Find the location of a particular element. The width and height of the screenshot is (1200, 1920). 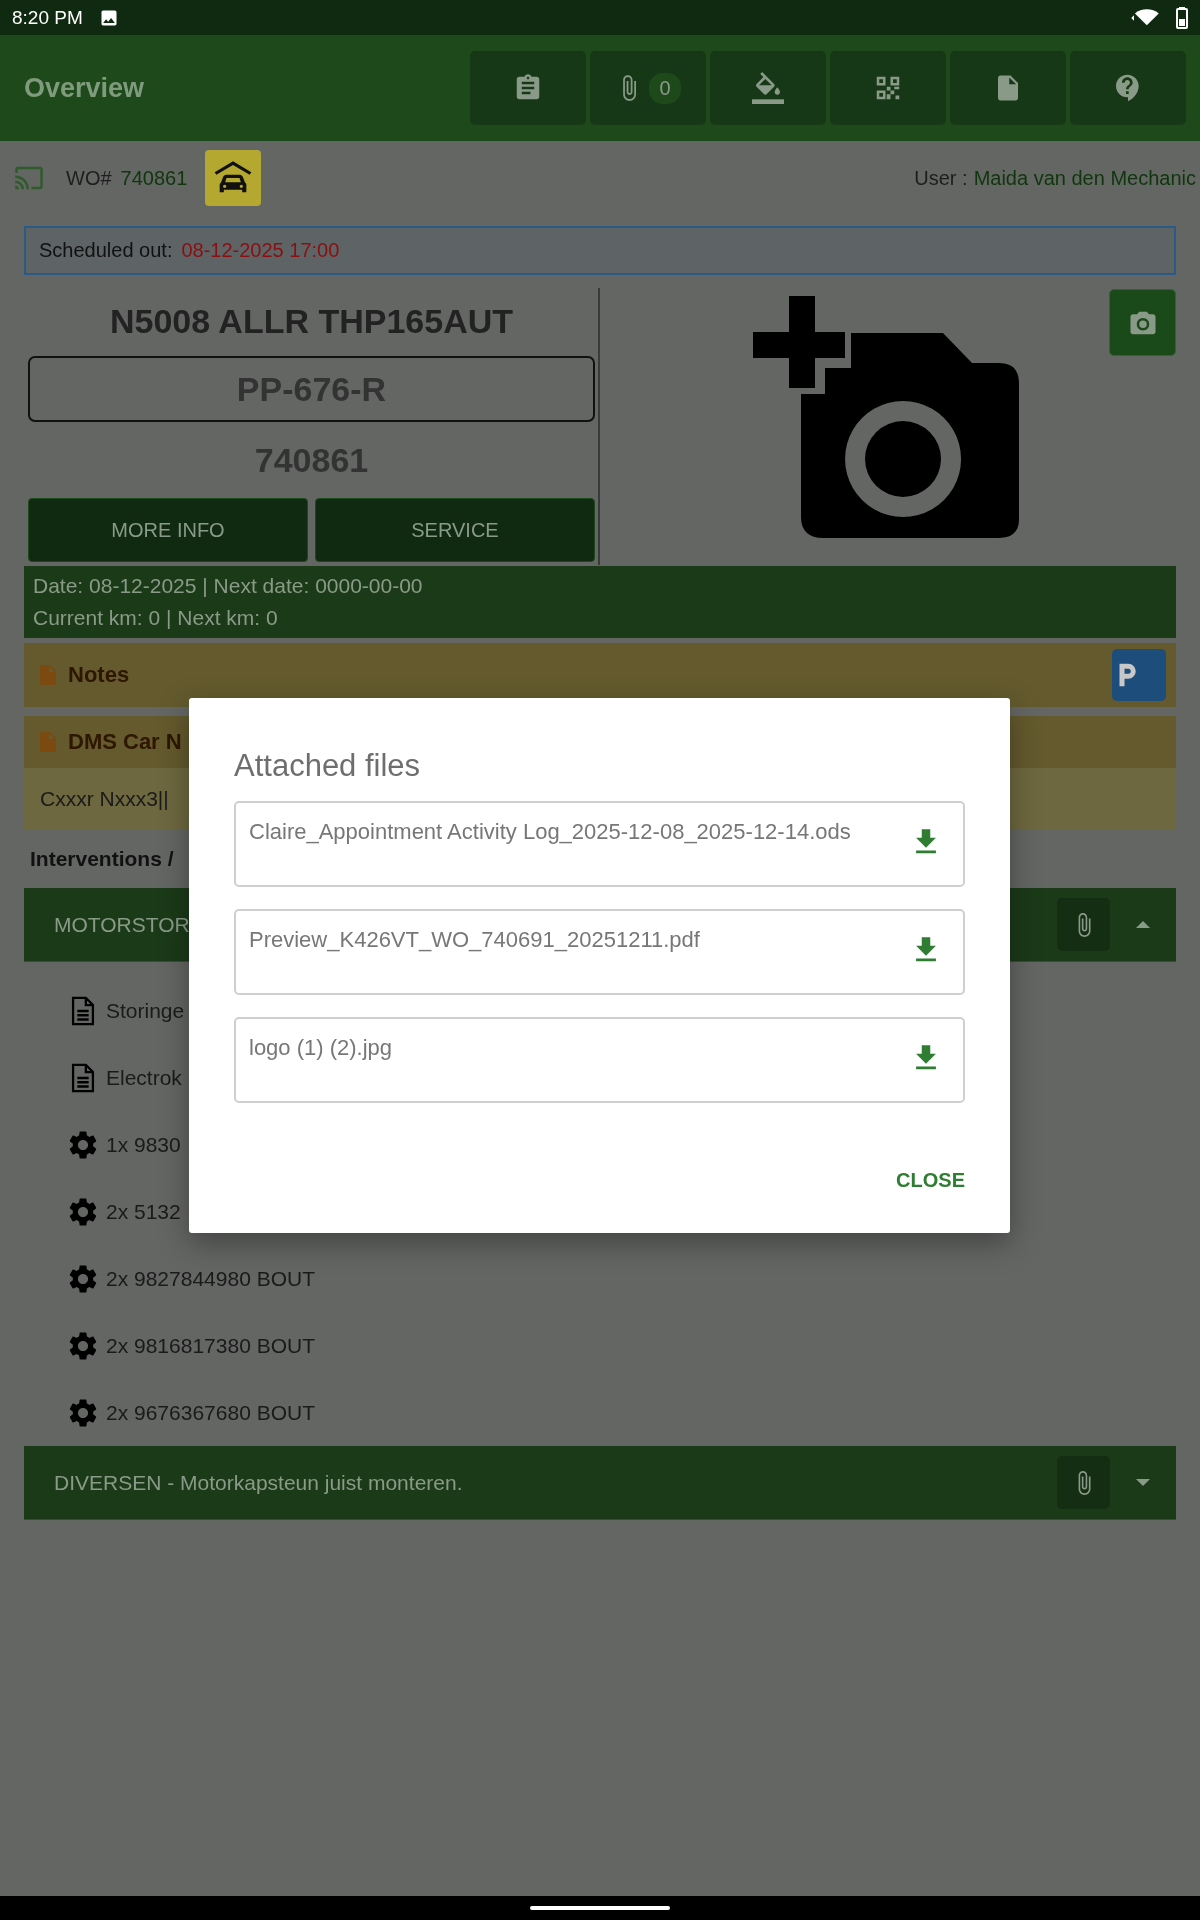

dms-text: Cxxxr Nxxx3|| is located at coordinates (104, 799).